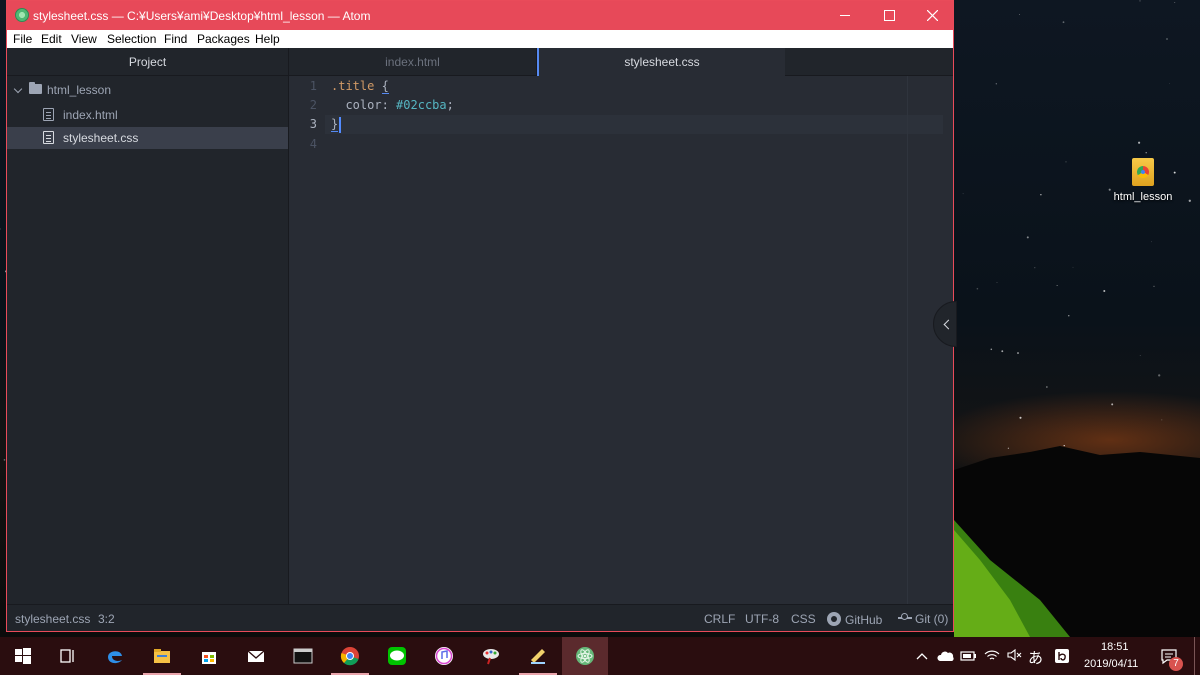  Describe the element at coordinates (1115, 647) in the screenshot. I see `clock-time: 18:51` at that location.